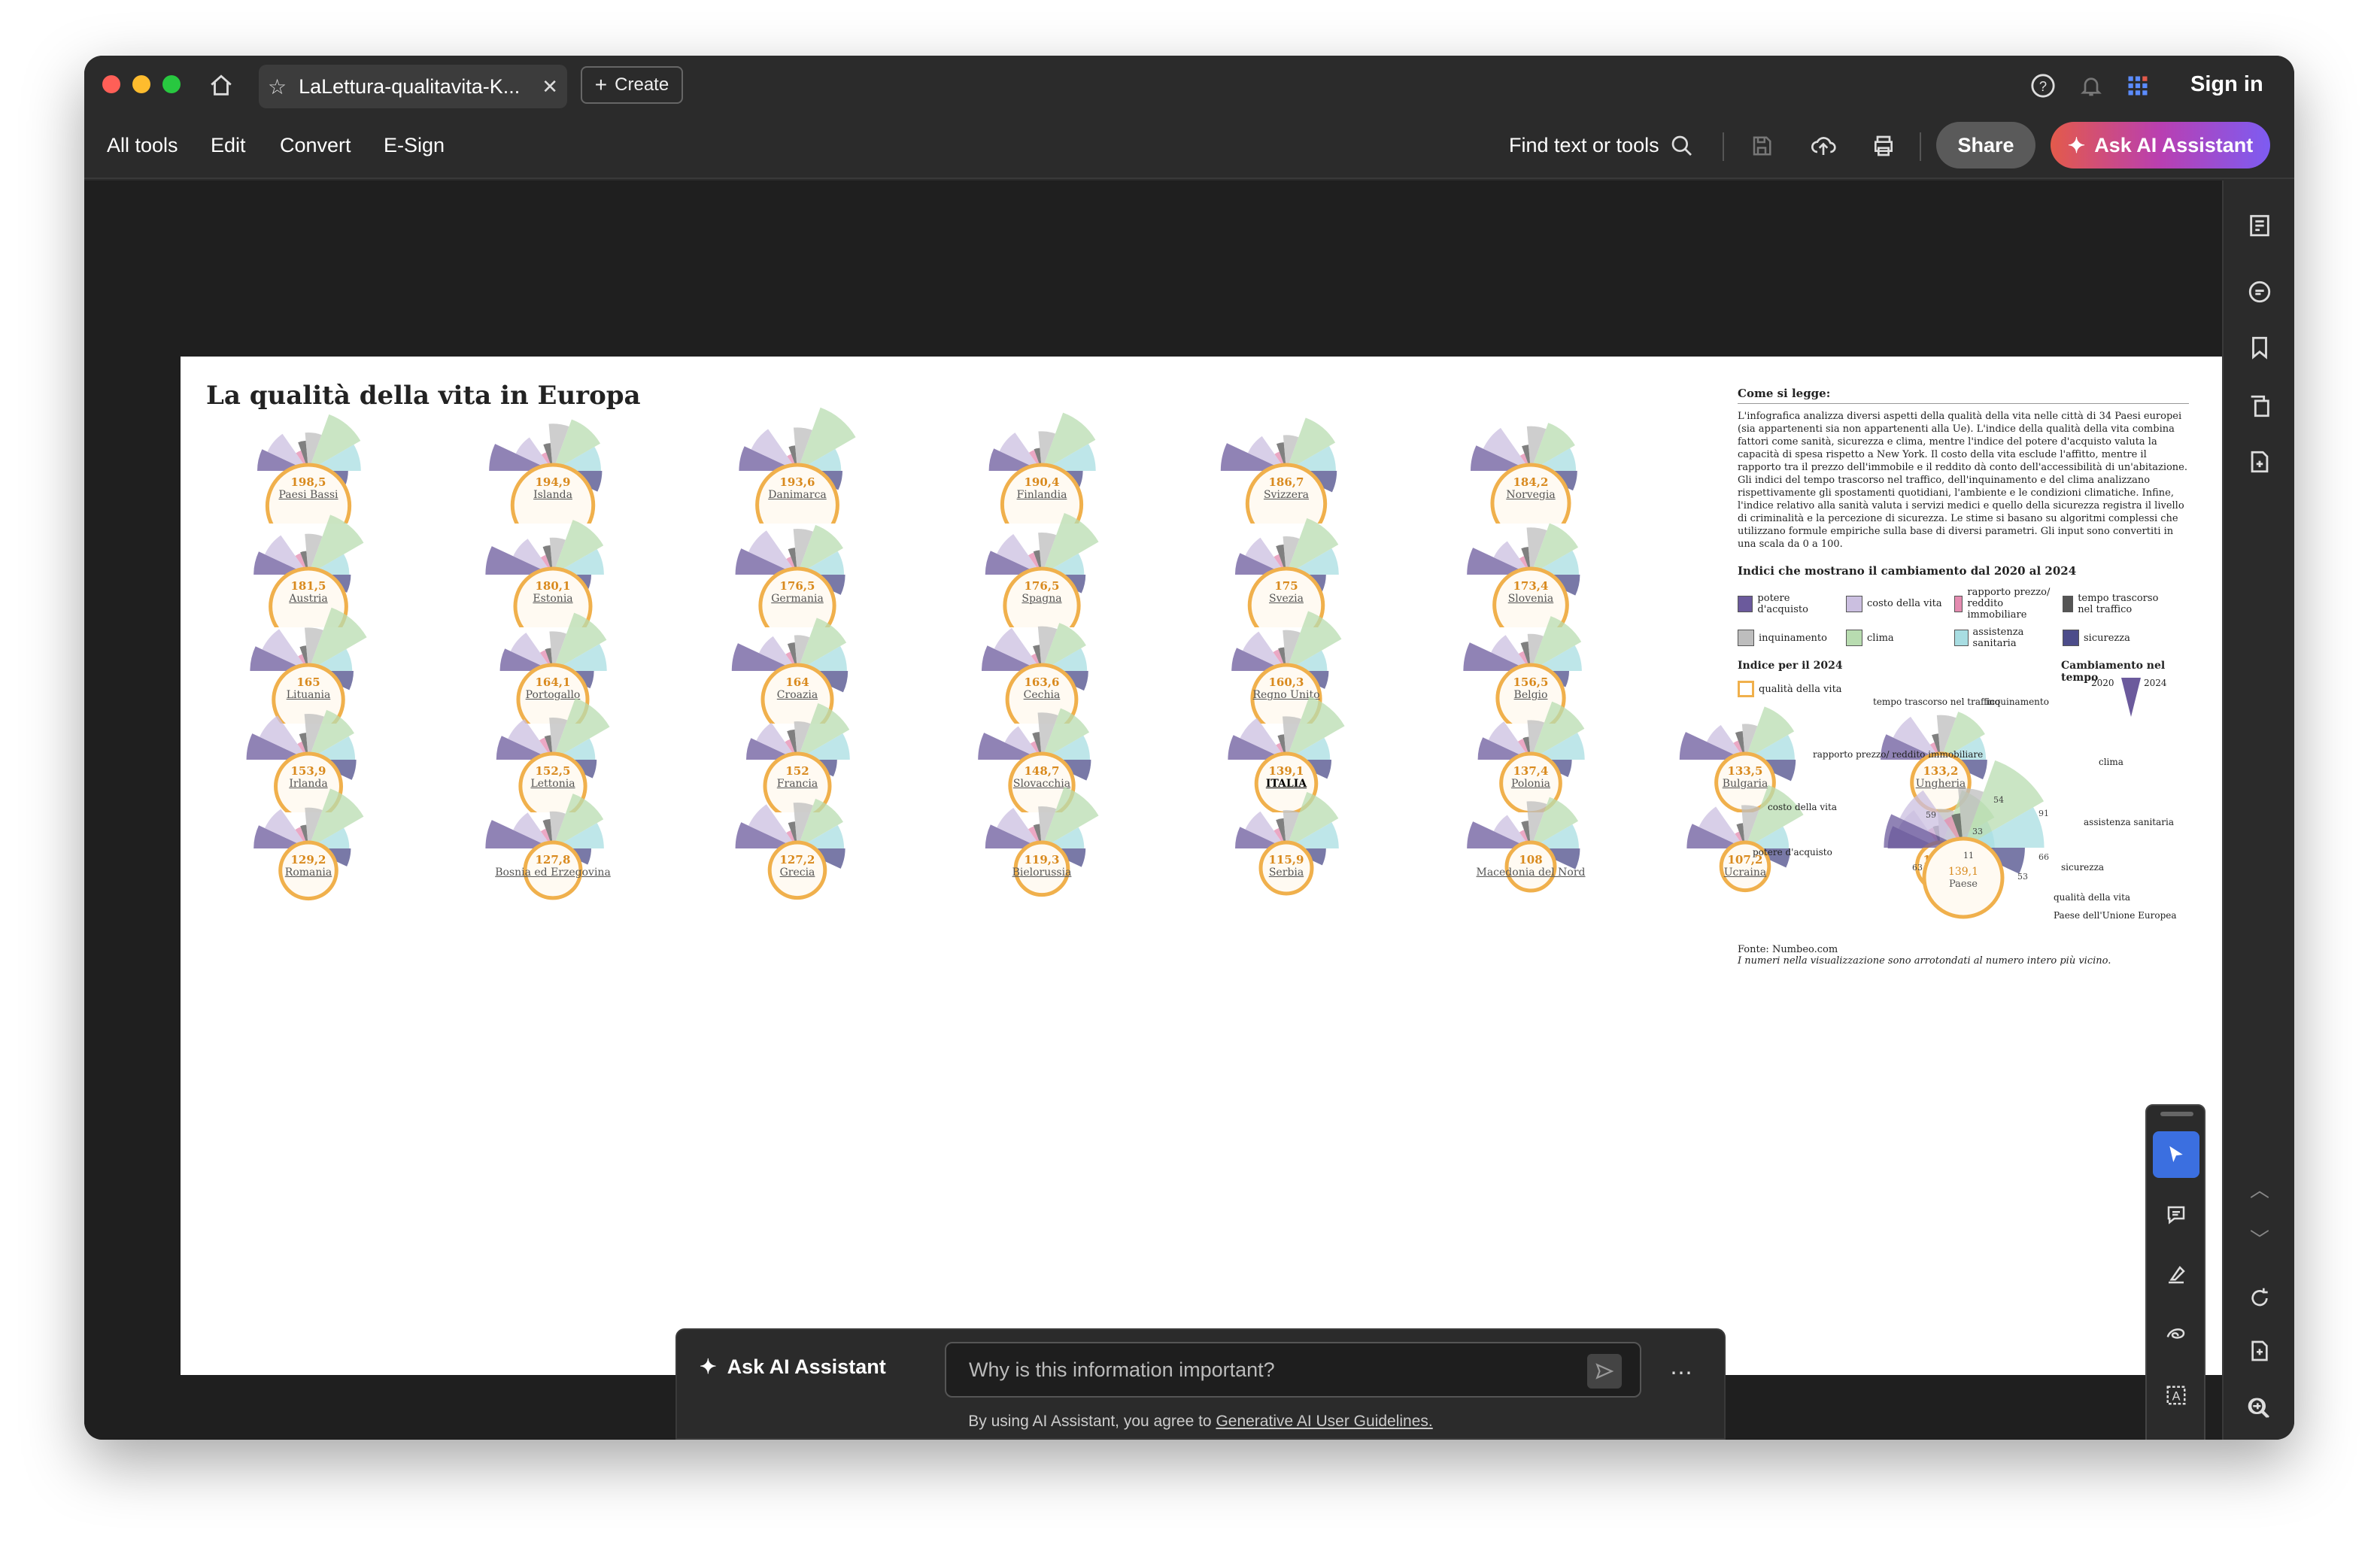  Describe the element at coordinates (1985, 145) in the screenshot. I see `share-button: Share` at that location.